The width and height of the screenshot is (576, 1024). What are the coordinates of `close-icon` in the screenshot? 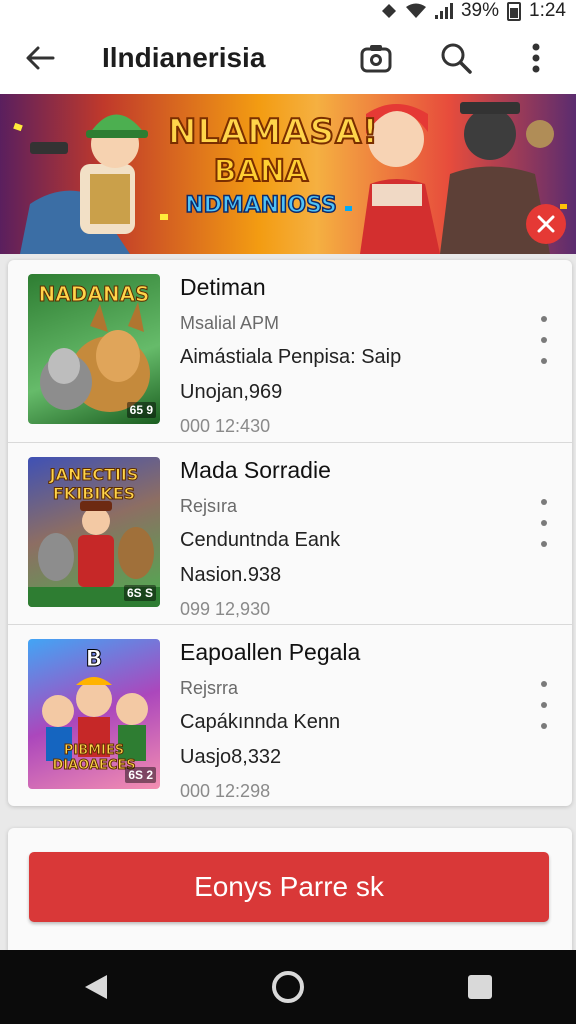 It's located at (546, 224).